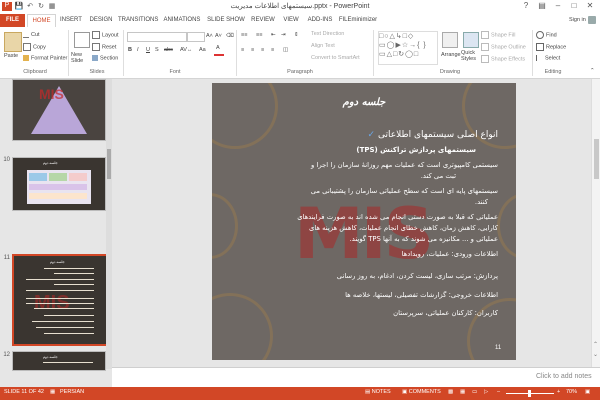  What do you see at coordinates (335, 58) in the screenshot?
I see `convert-smartart-button: Convert to SmartArt` at bounding box center [335, 58].